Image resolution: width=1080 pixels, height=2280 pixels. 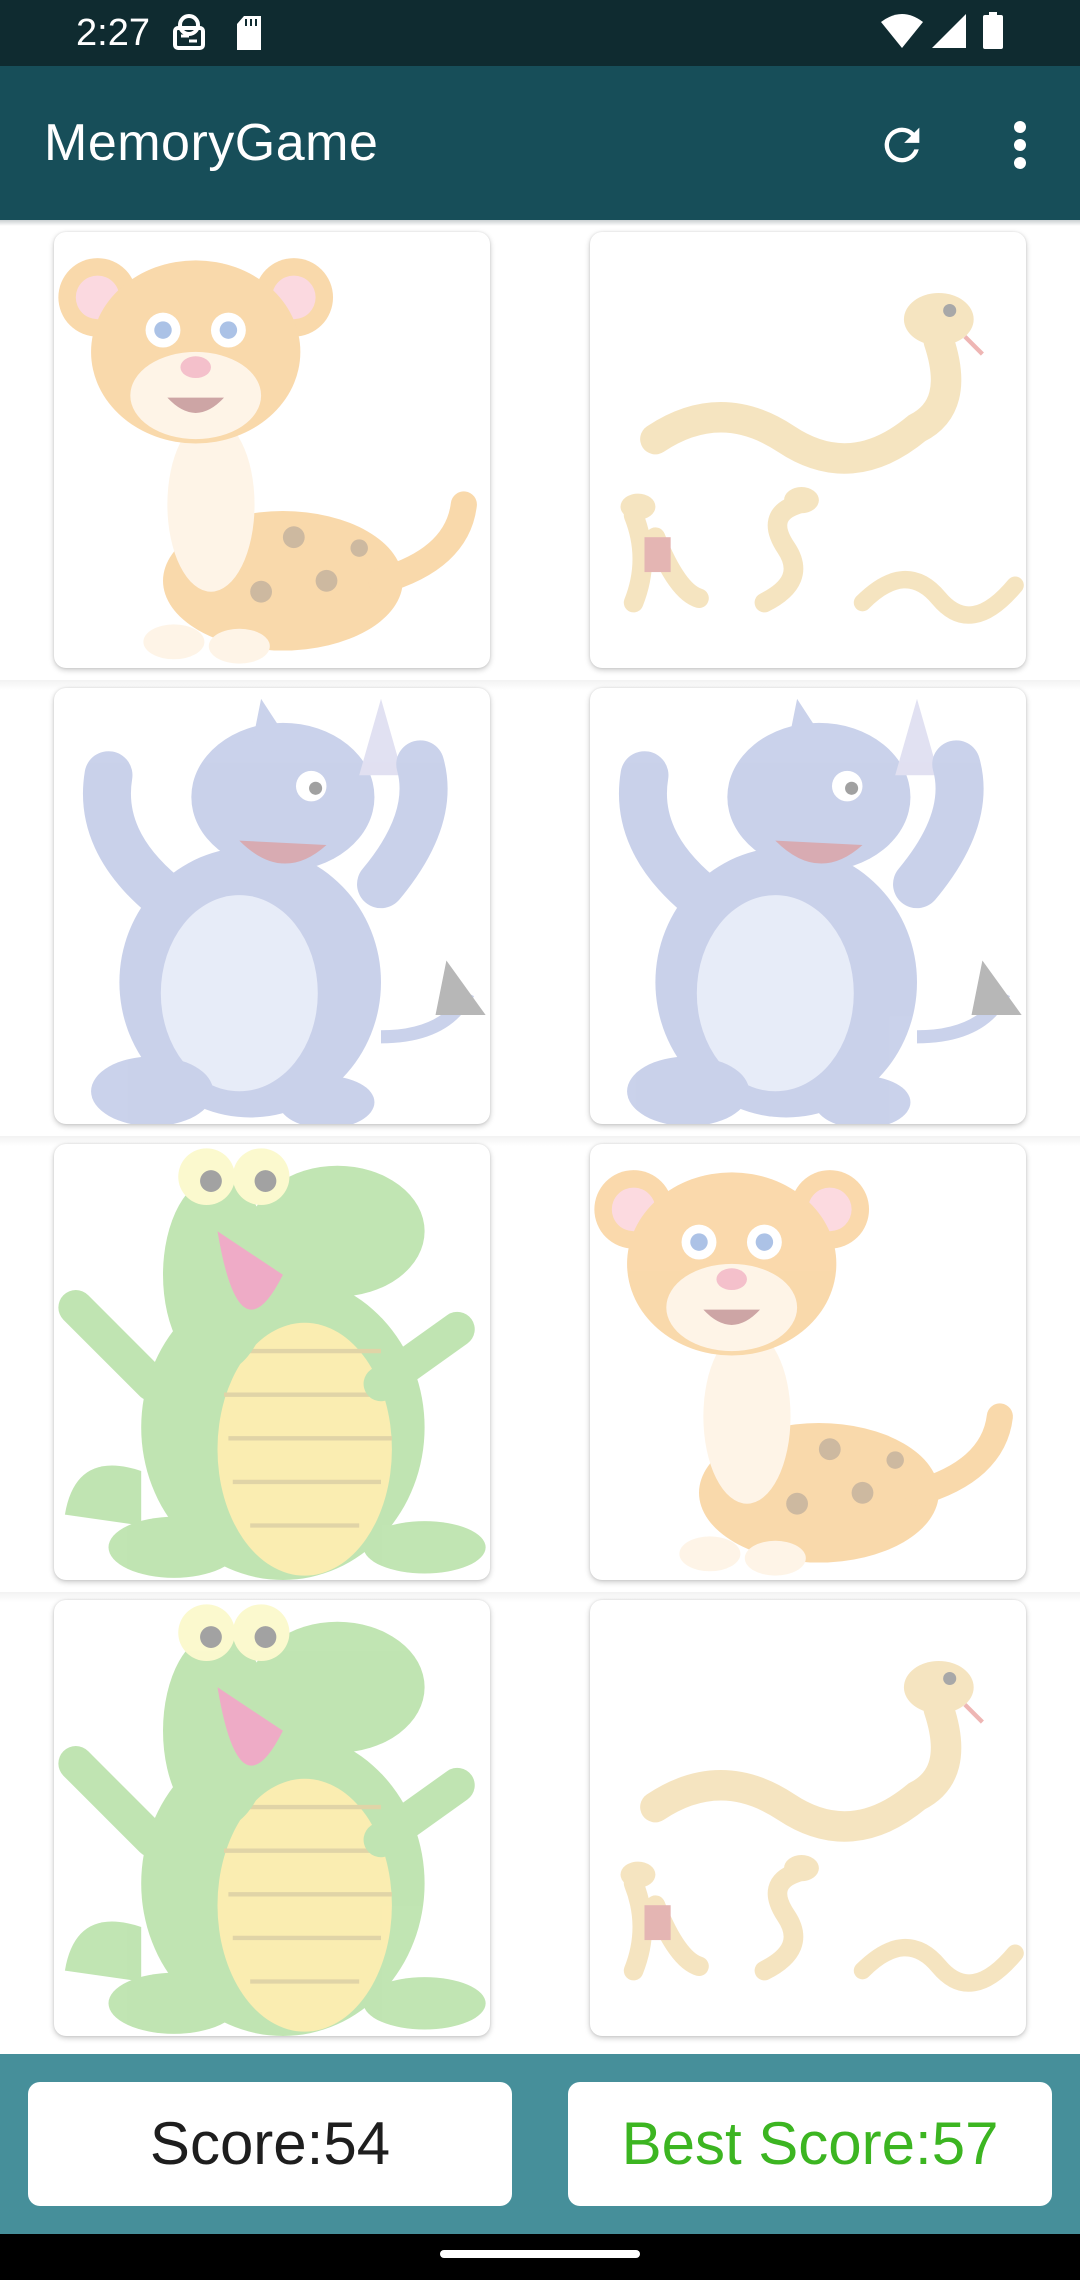 I want to click on score-bar: Score:54 Best Score:57, so click(x=540, y=2144).